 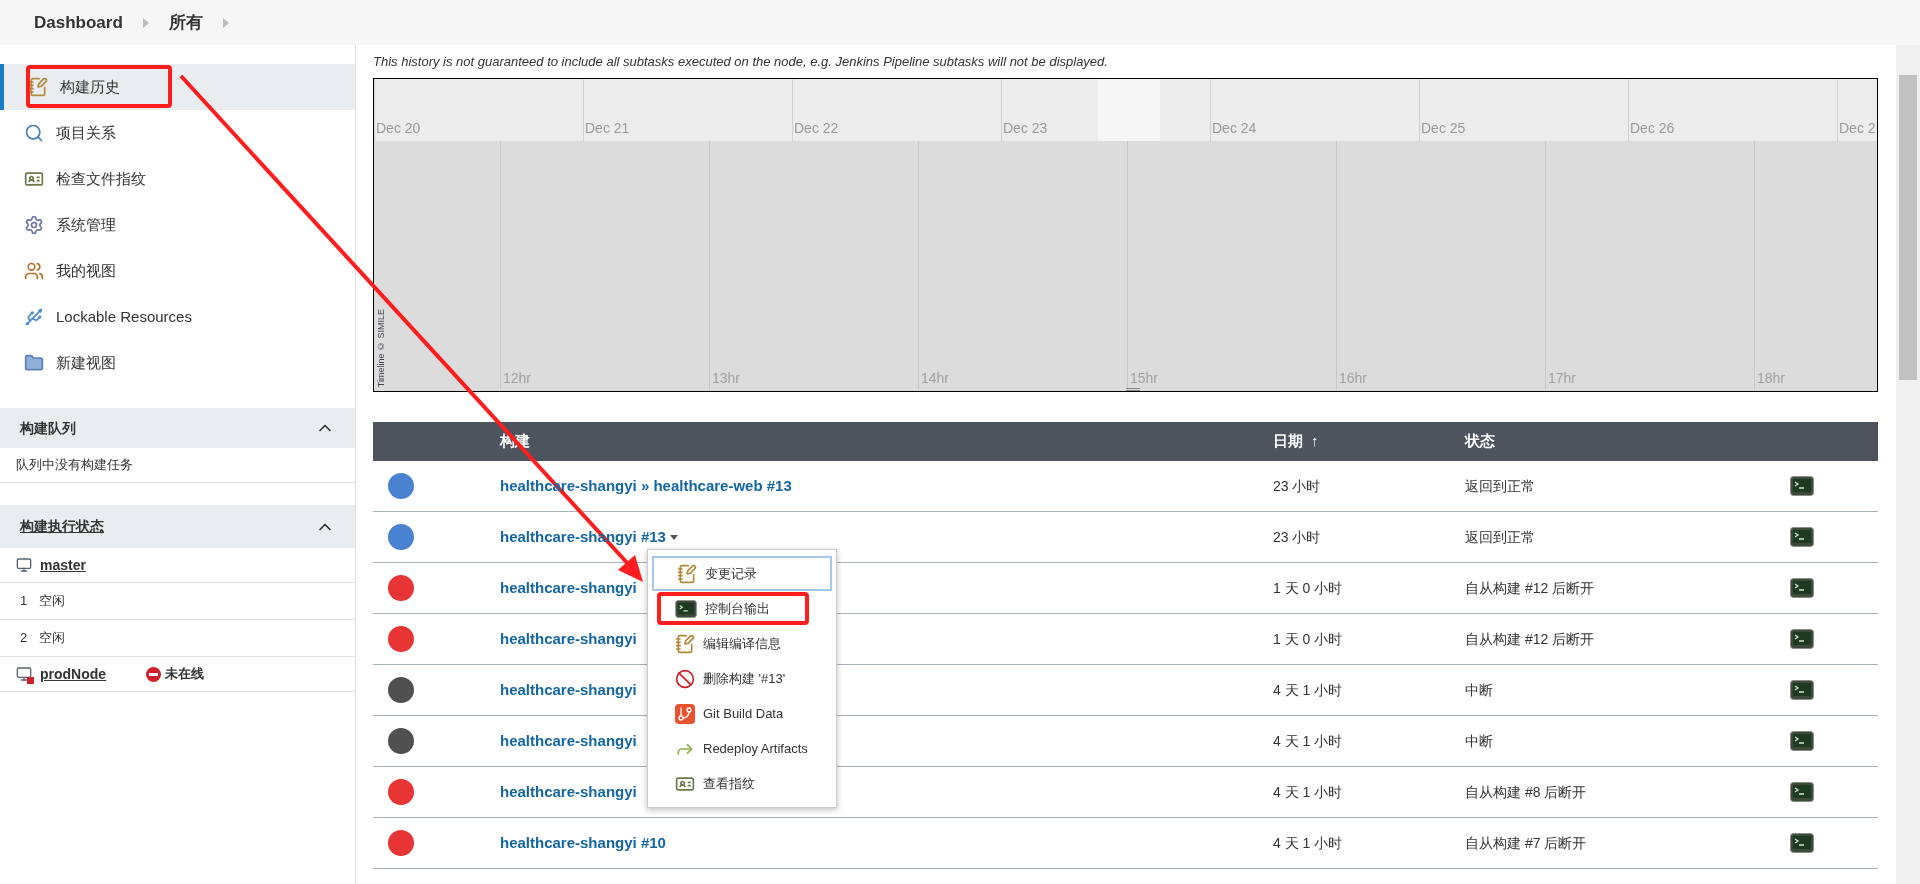 I want to click on column-header: 日期 ↑, so click(x=1369, y=441).